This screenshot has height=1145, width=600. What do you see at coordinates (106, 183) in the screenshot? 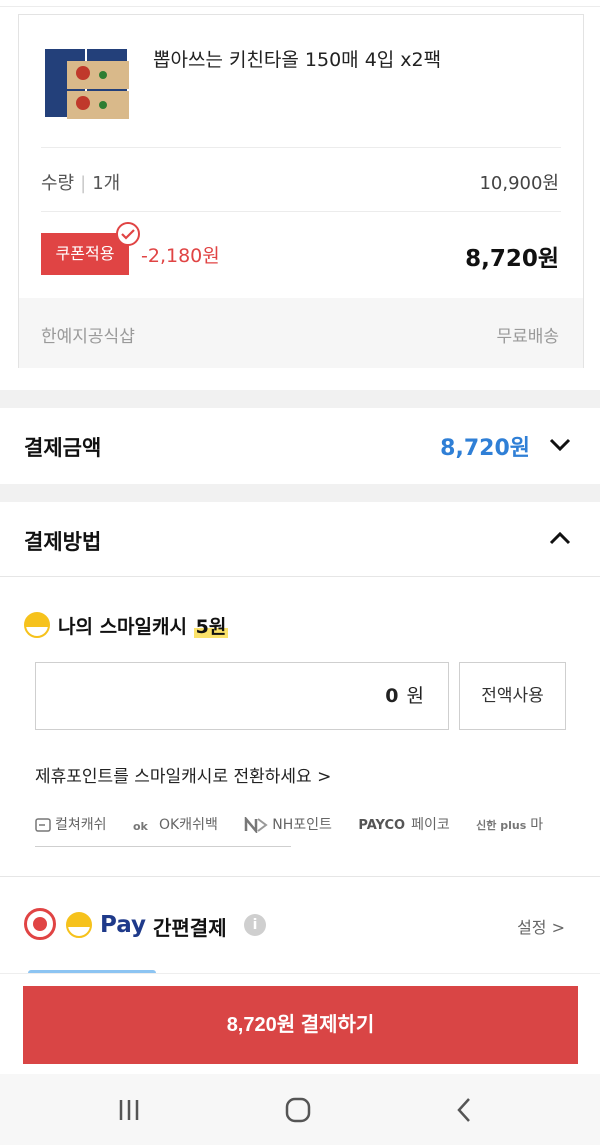
I see `quantity-value: 1개` at bounding box center [106, 183].